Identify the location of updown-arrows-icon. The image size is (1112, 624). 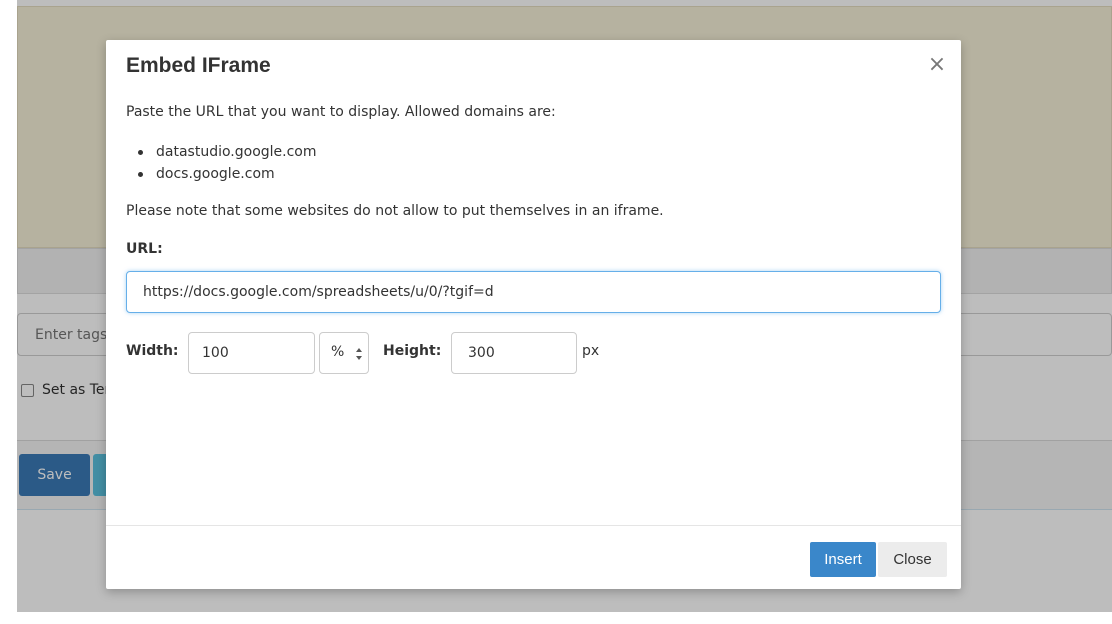
(359, 354).